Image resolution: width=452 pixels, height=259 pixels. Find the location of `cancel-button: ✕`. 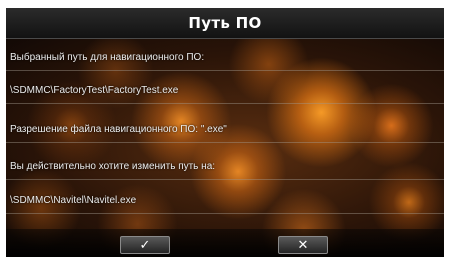

cancel-button: ✕ is located at coordinates (303, 245).